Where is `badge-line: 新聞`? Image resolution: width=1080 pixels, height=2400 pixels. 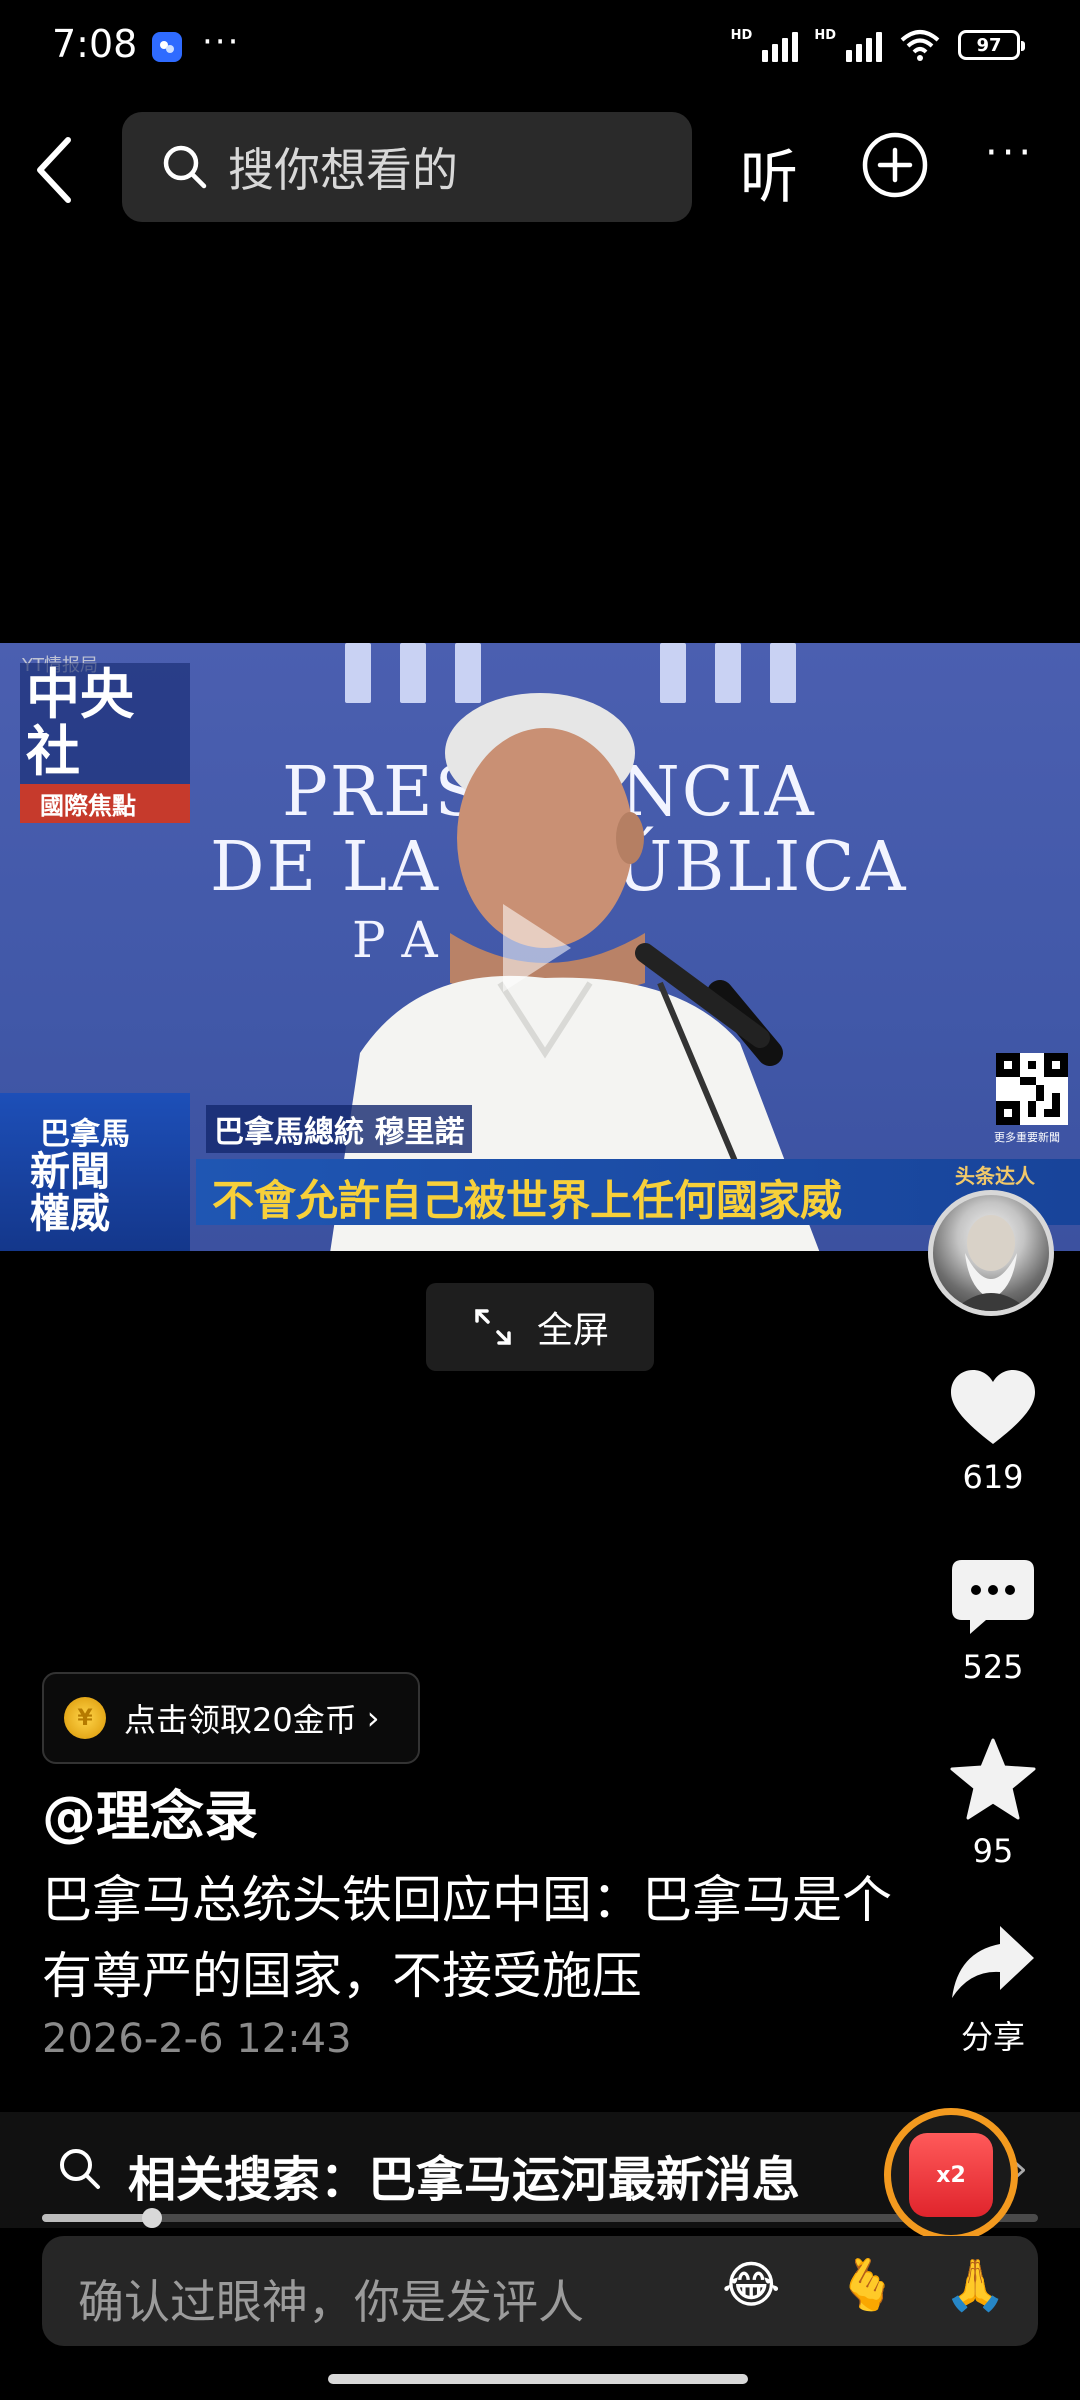 badge-line: 新聞 is located at coordinates (70, 1171).